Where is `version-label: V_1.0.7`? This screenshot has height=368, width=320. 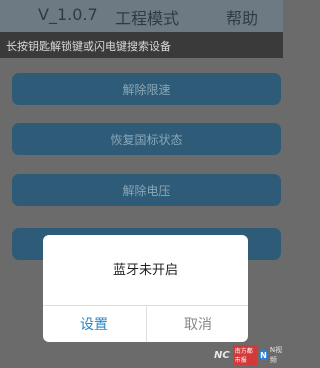 version-label: V_1.0.7 is located at coordinates (68, 14).